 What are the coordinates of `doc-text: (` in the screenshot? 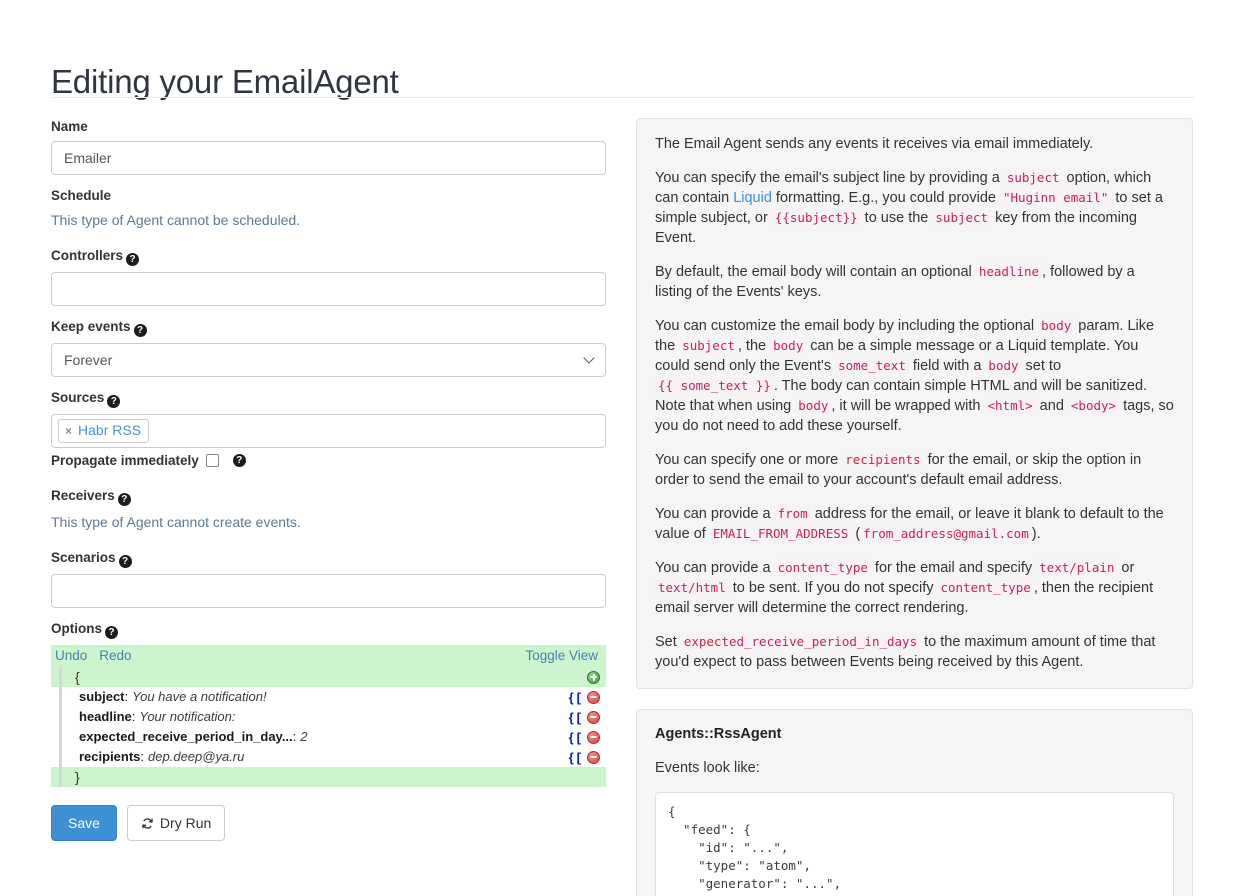 It's located at (856, 534).